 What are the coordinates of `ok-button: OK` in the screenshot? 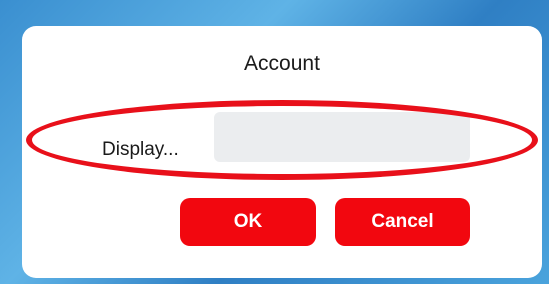 It's located at (248, 222).